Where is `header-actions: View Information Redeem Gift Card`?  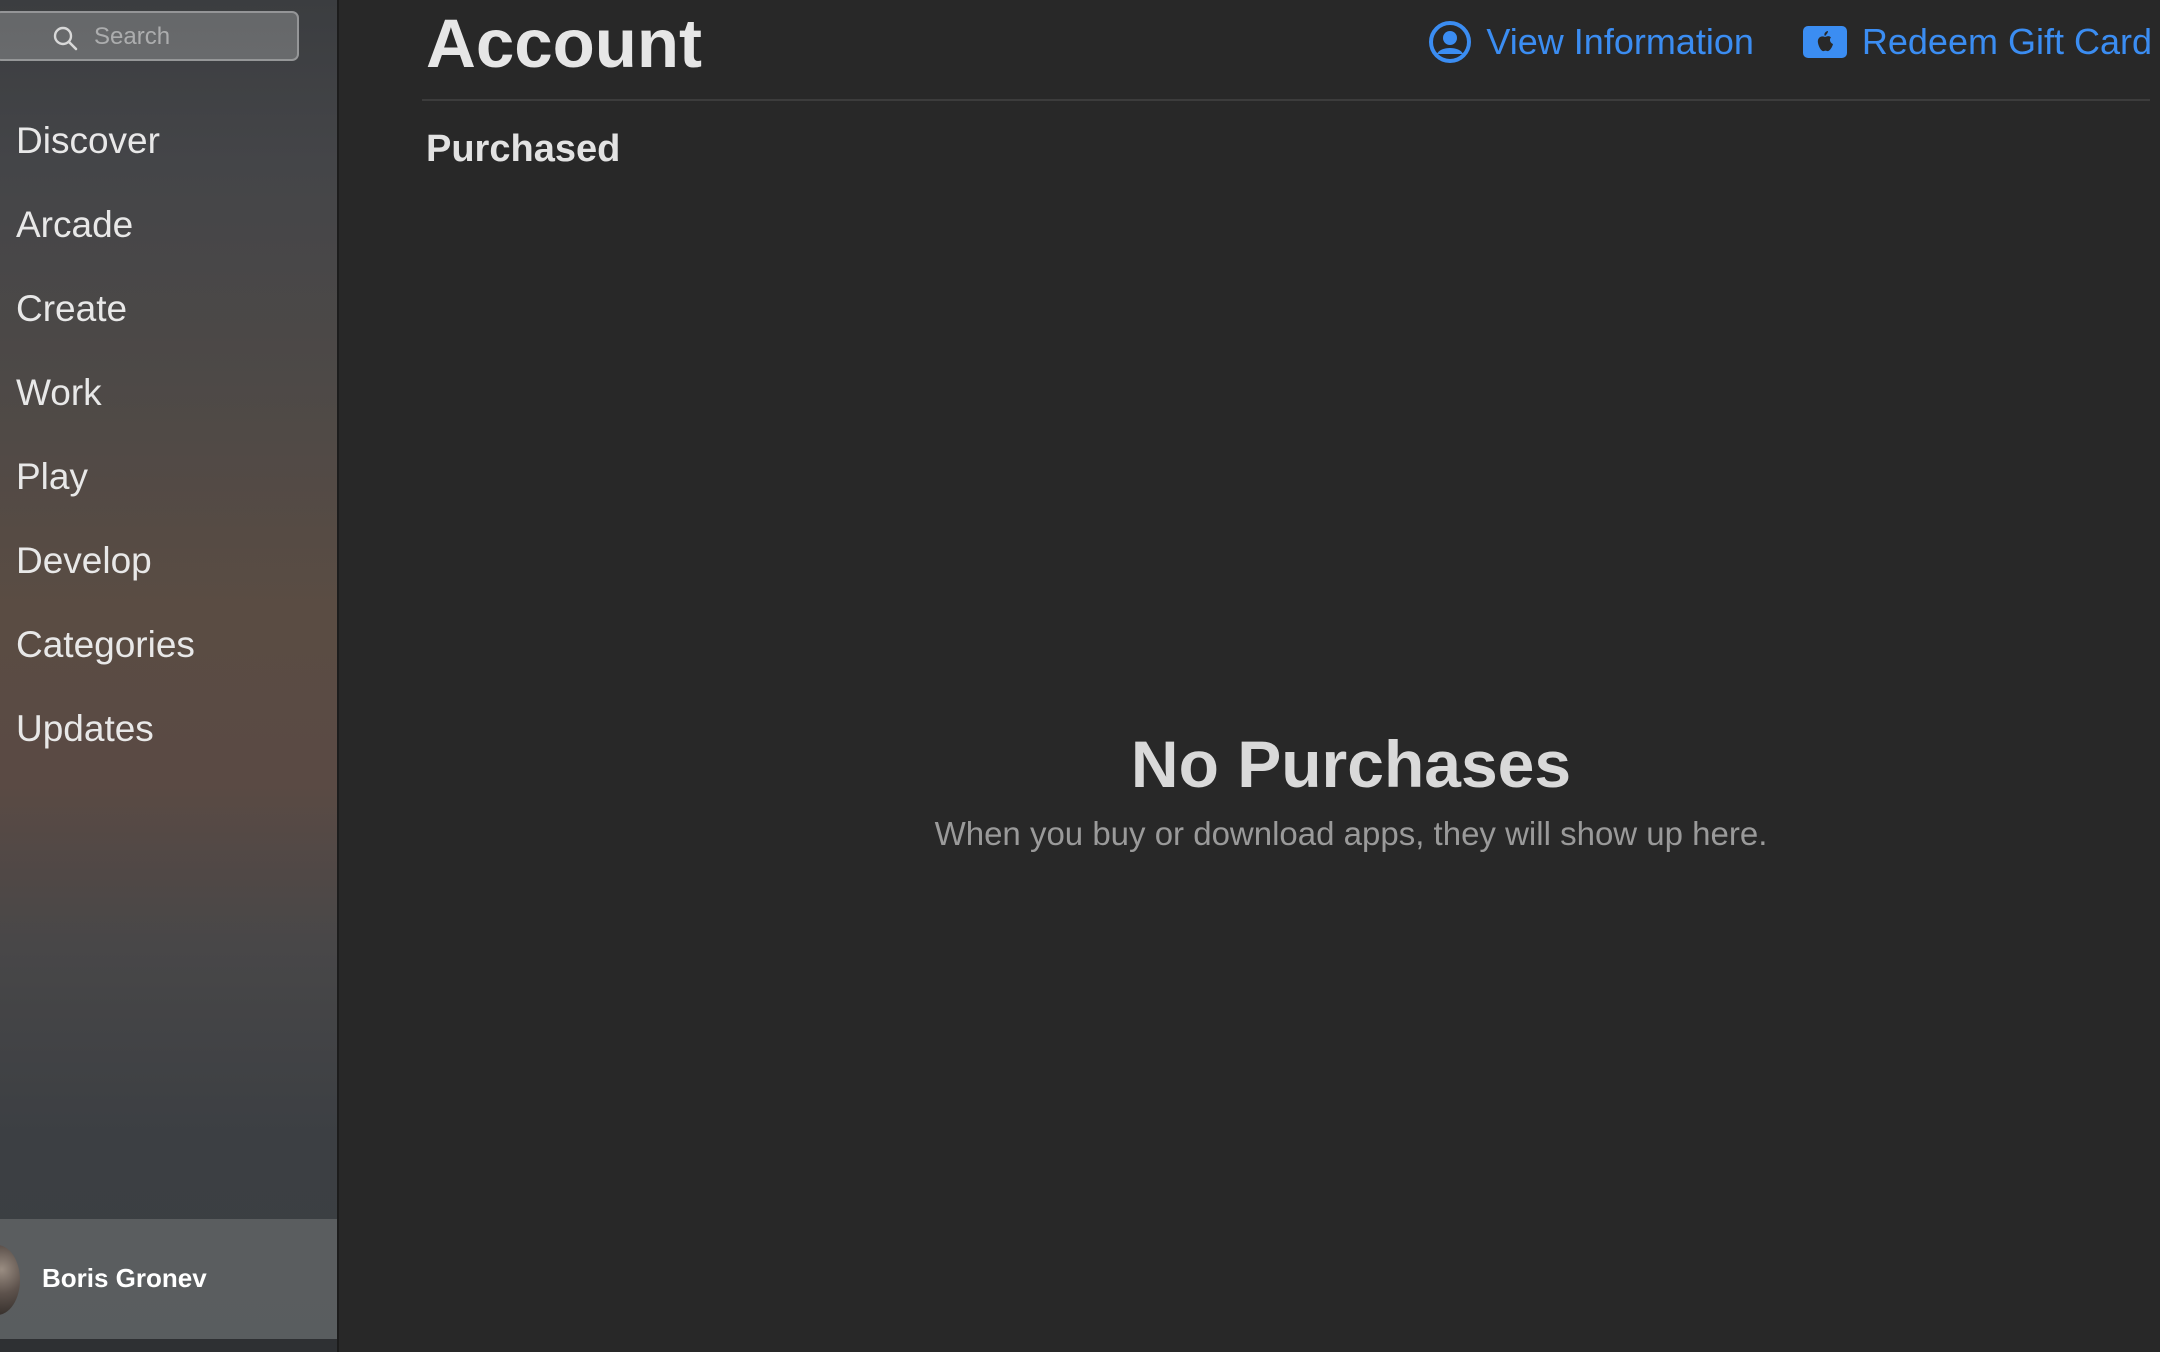 header-actions: View Information Redeem Gift Card is located at coordinates (1790, 42).